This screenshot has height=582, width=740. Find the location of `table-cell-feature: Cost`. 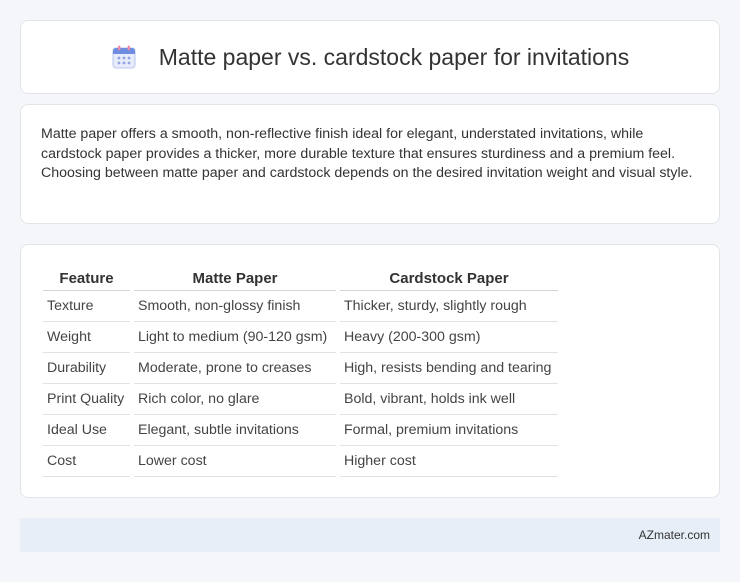

table-cell-feature: Cost is located at coordinates (86, 461).